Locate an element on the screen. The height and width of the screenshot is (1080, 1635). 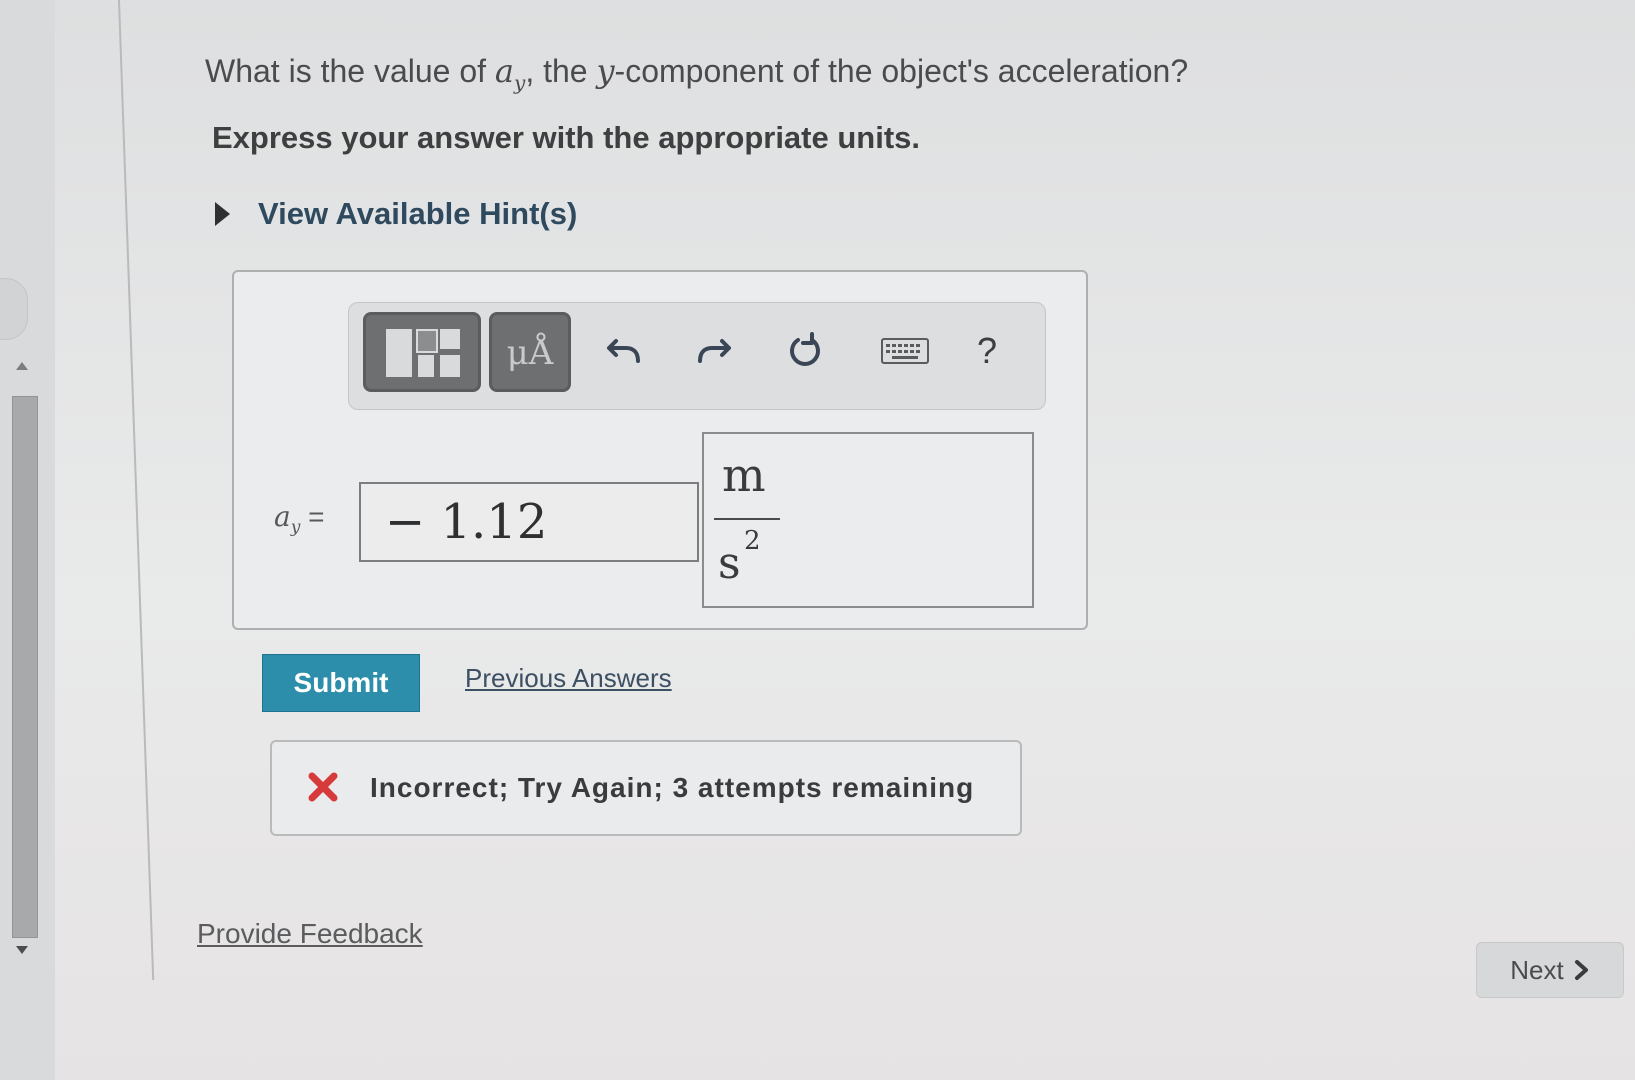
scrollbar-thumb is located at coordinates (25, 667).